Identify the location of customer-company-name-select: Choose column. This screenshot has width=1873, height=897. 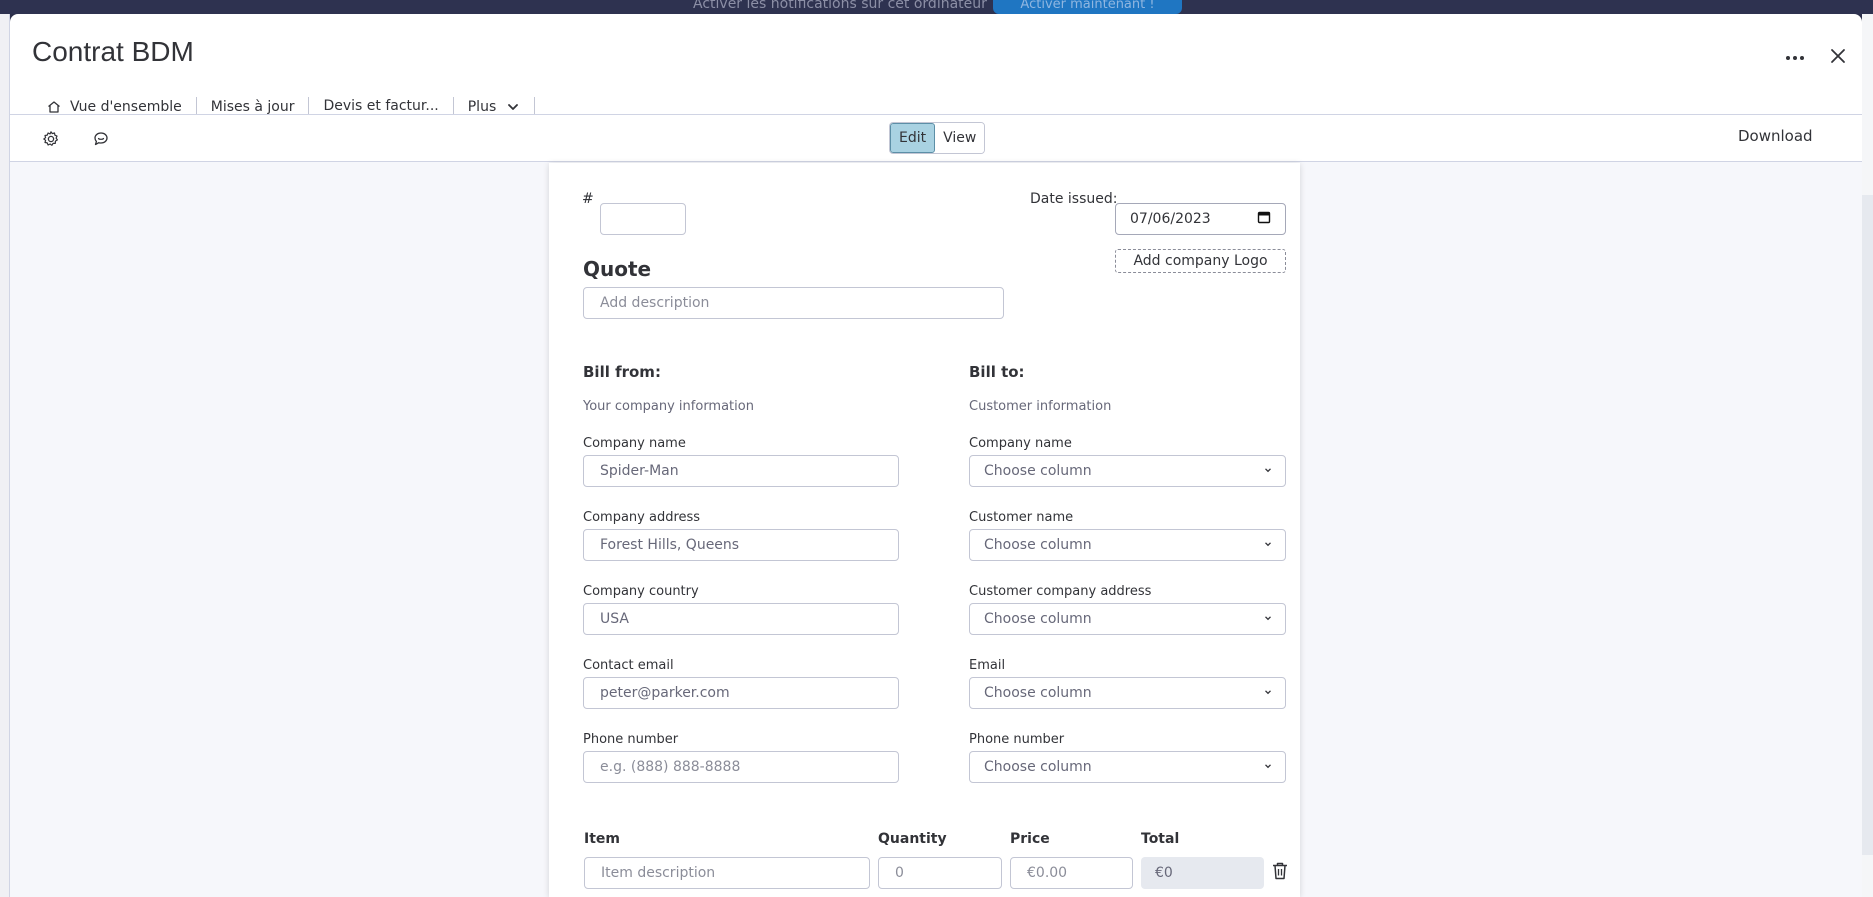
(1127, 471).